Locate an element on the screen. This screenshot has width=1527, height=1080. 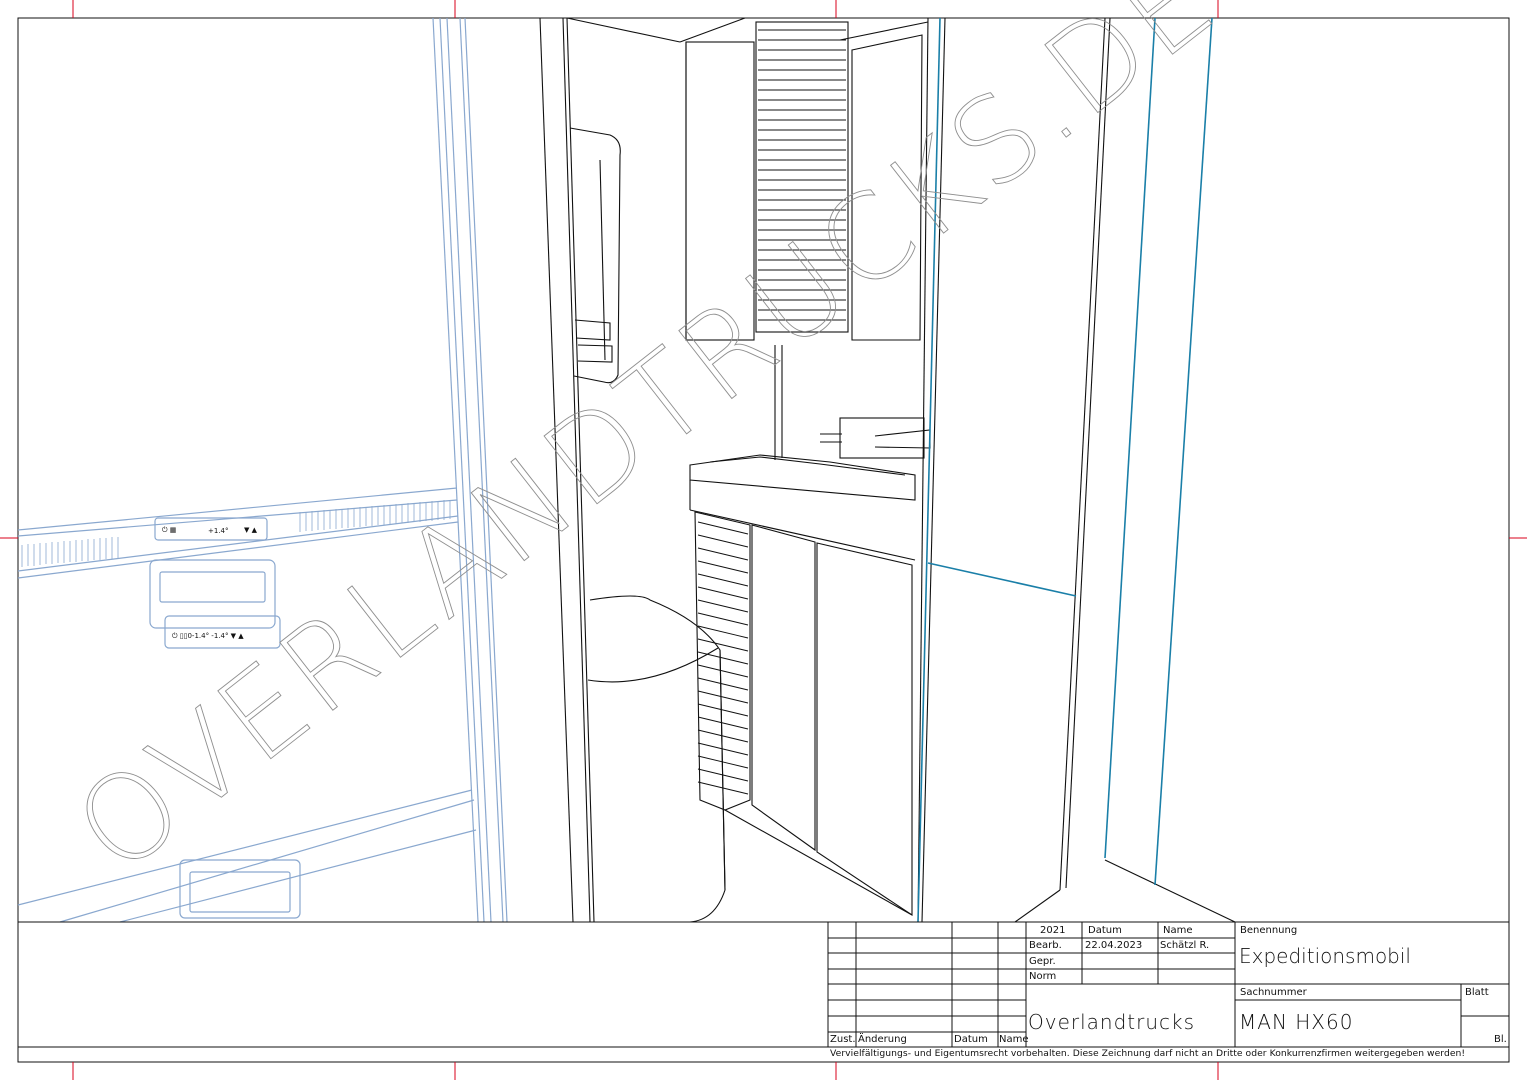
tb-row-norm: Norm is located at coordinates (1043, 976).